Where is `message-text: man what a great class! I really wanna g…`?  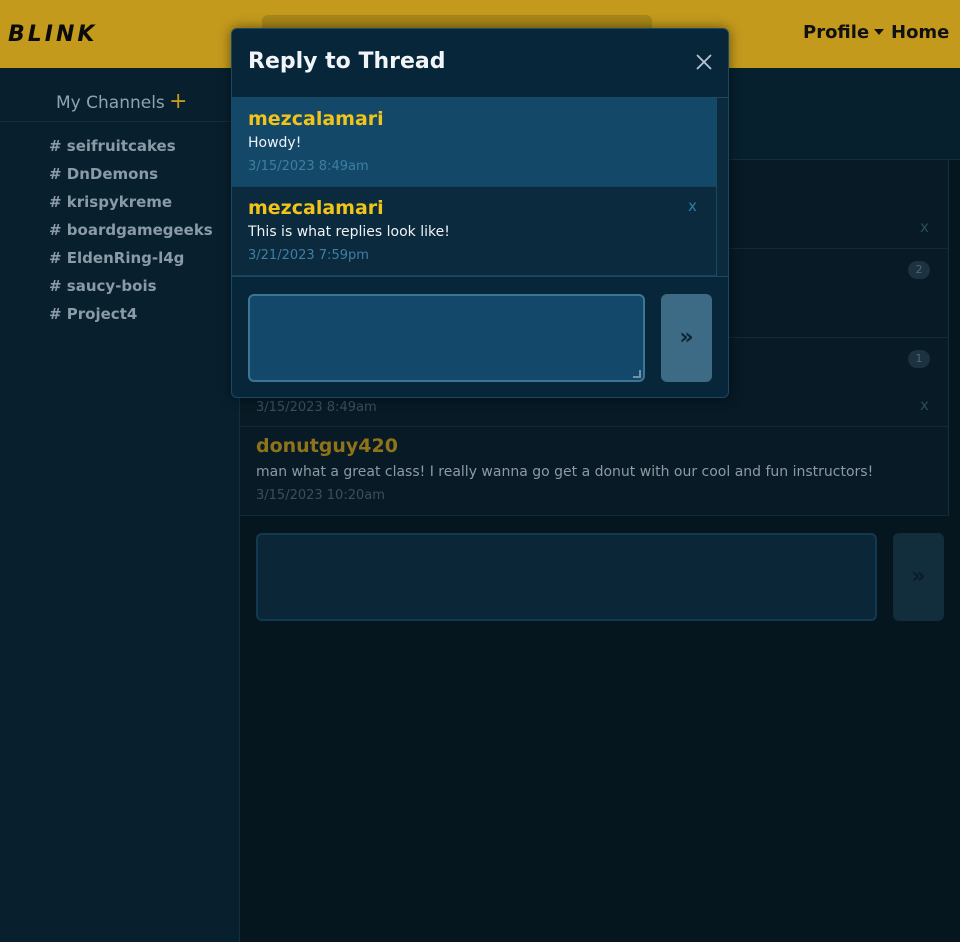
message-text: man what a great class! I really wanna g… is located at coordinates (565, 472).